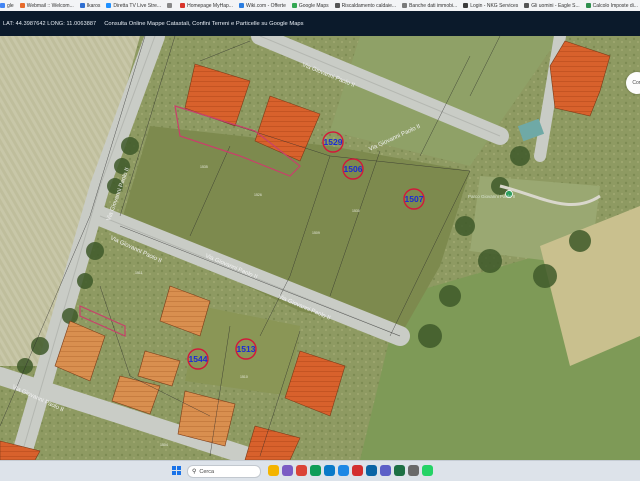  Describe the element at coordinates (93, 5) in the screenshot. I see `bookmark-label: Ikaros` at that location.